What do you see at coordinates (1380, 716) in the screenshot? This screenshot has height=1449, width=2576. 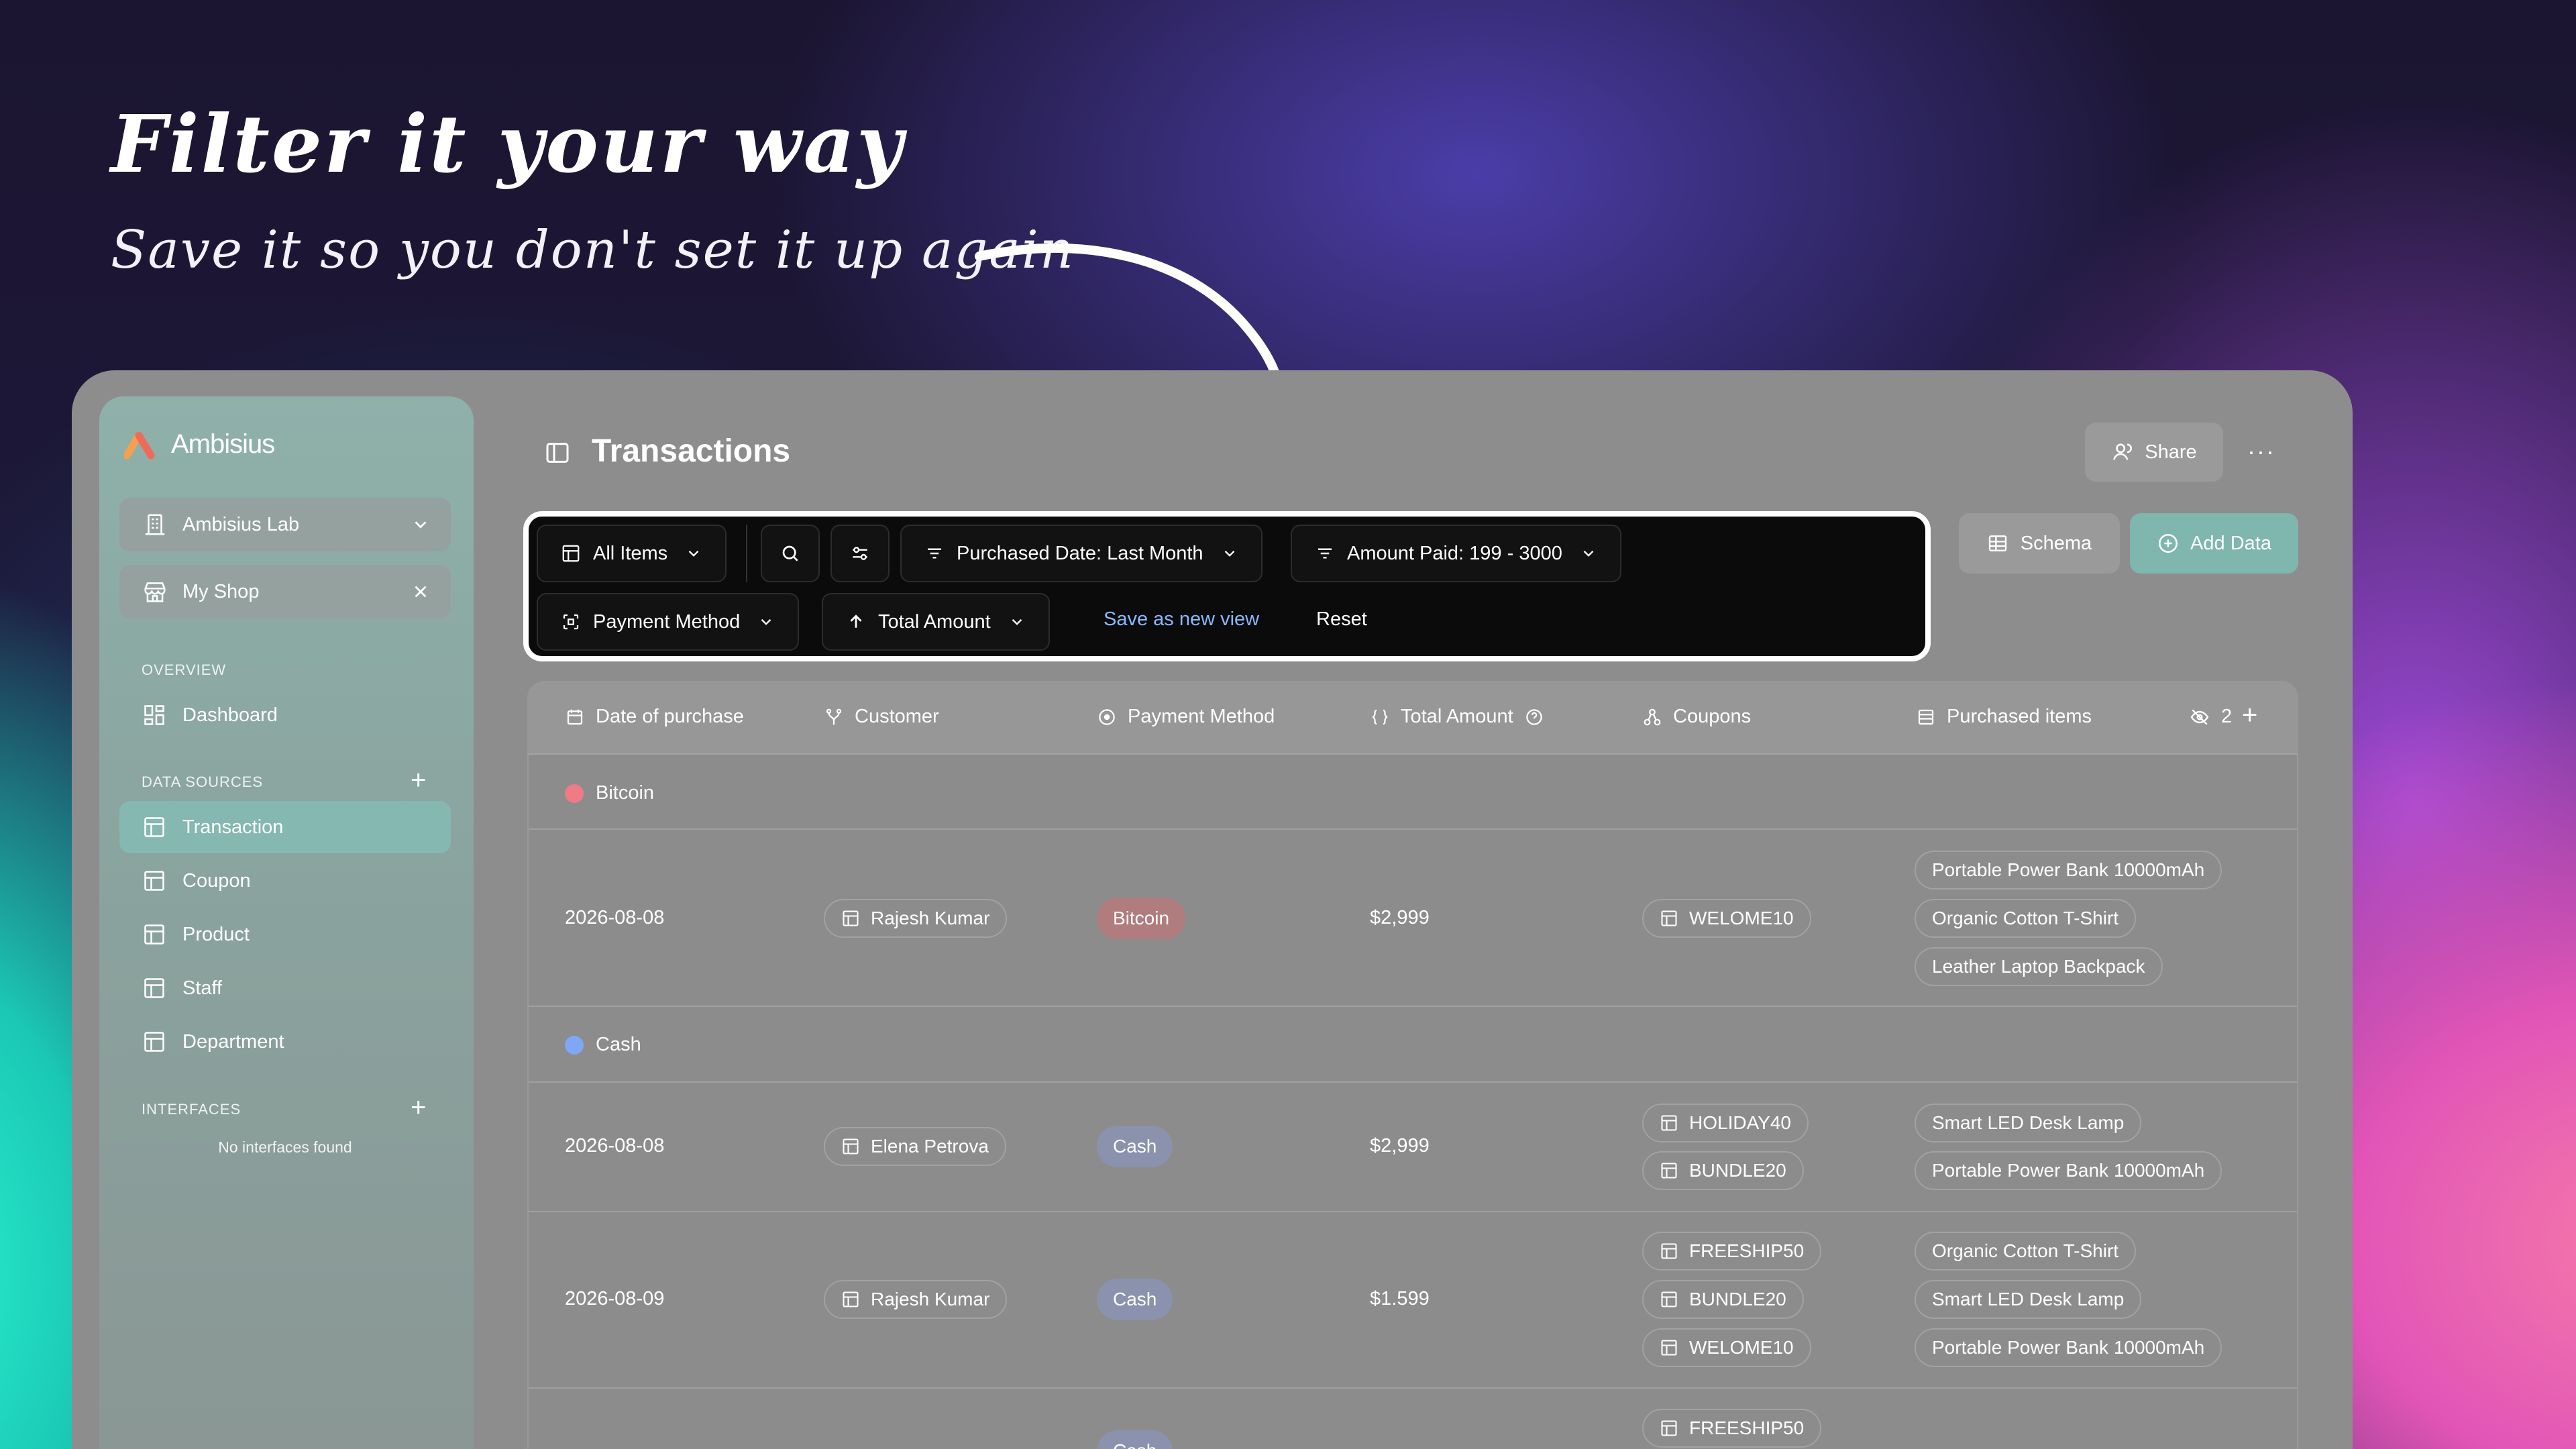 I see `formula-icon` at bounding box center [1380, 716].